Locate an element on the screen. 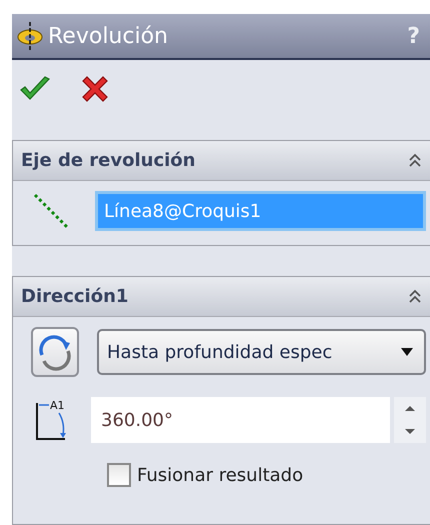 The width and height of the screenshot is (430, 525). dashed-line-icon is located at coordinates (51, 211).